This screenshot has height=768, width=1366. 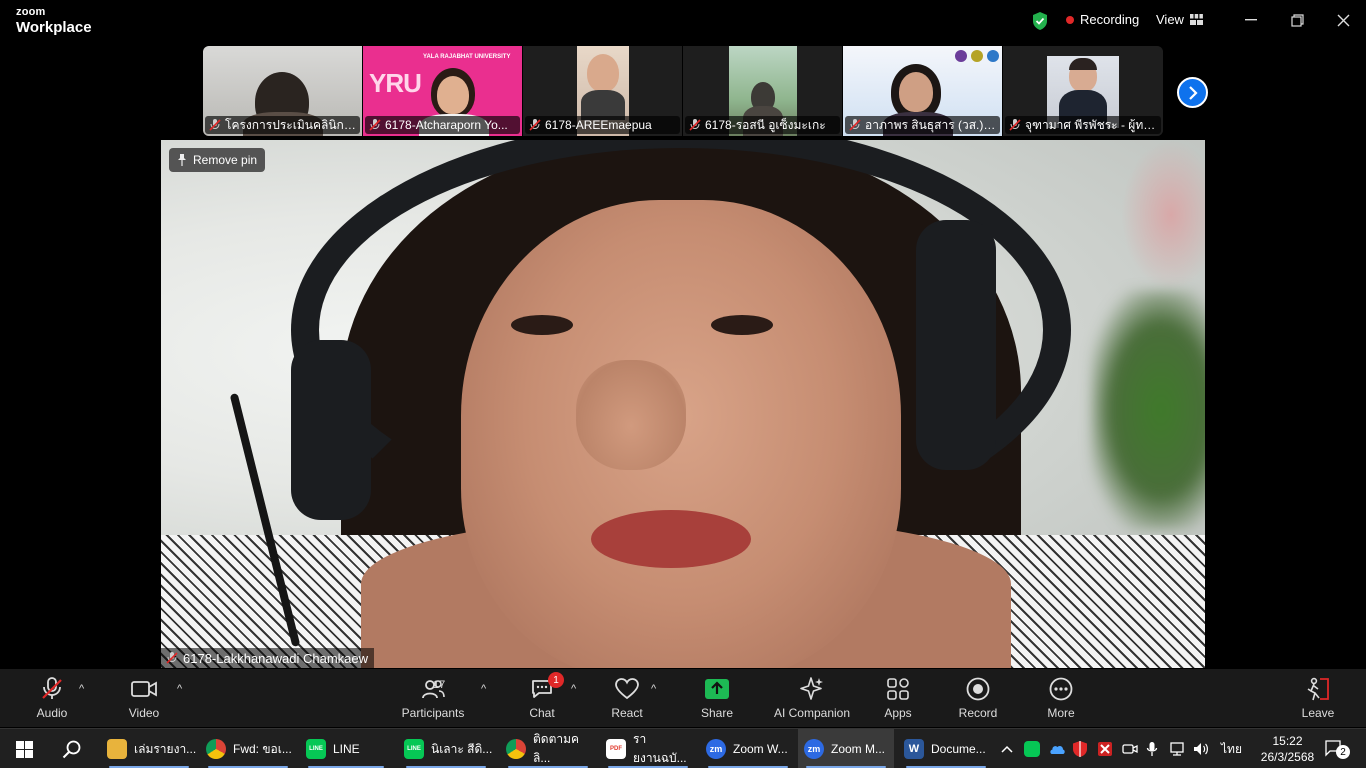 What do you see at coordinates (1287, 741) in the screenshot?
I see `clock-time: 15:22` at bounding box center [1287, 741].